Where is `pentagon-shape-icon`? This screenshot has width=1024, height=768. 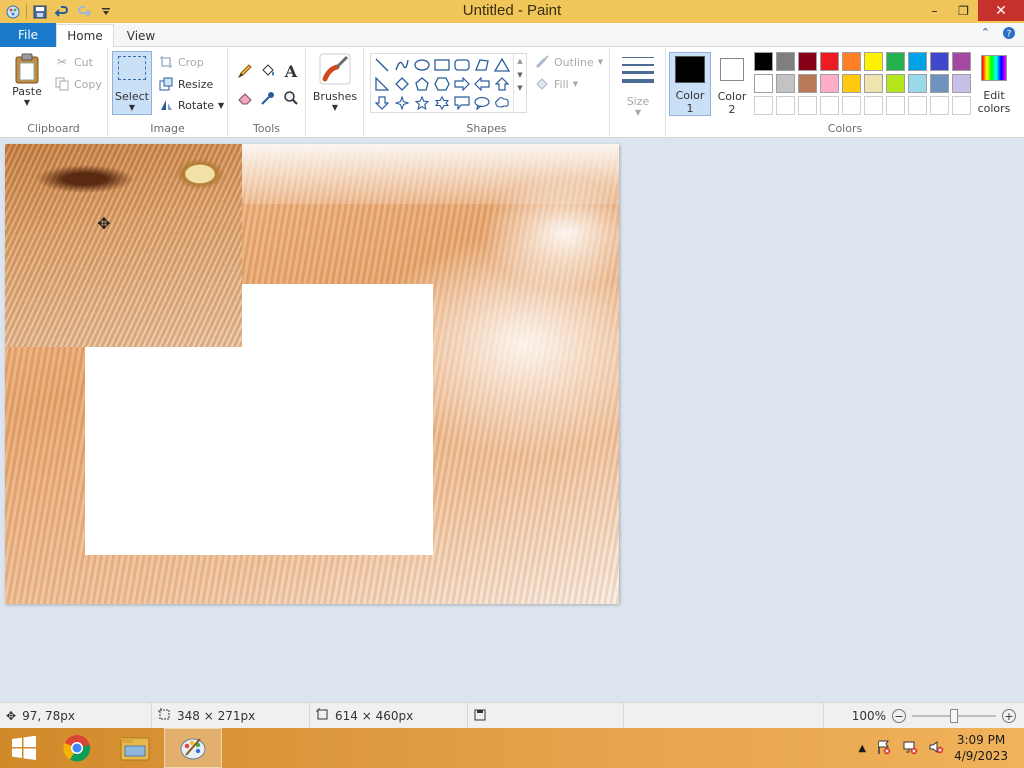
pentagon-shape-icon is located at coordinates (422, 83).